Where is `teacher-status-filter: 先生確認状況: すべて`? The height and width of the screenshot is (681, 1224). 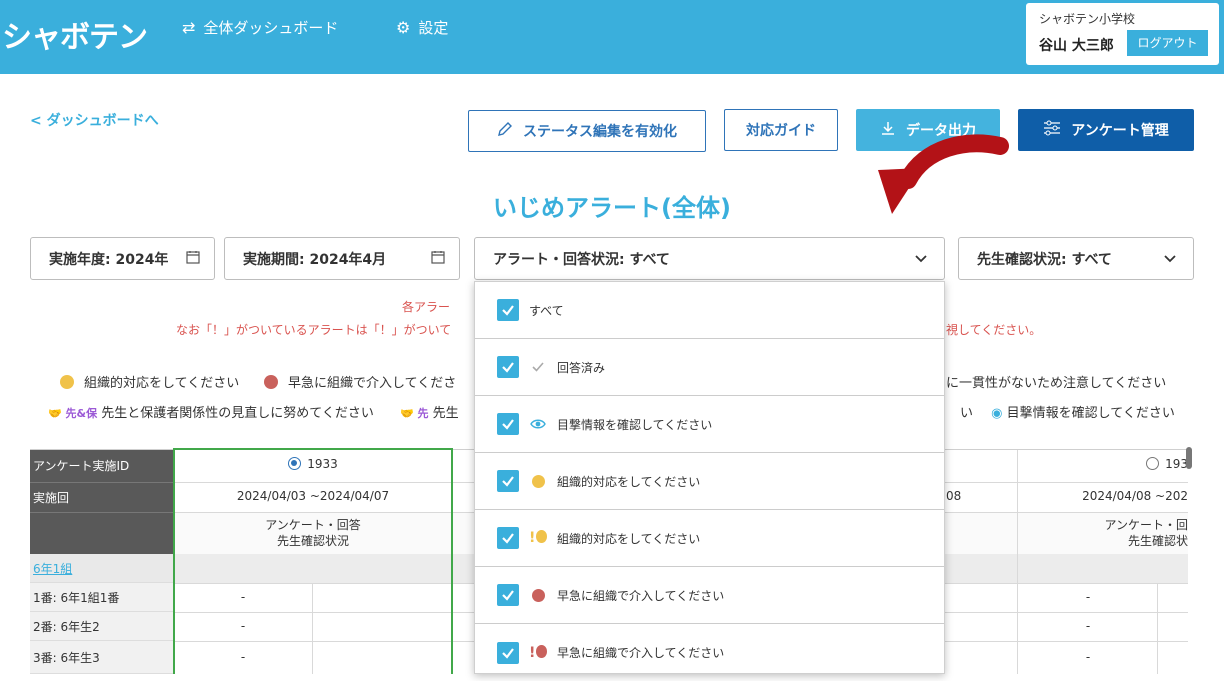 teacher-status-filter: 先生確認状況: すべて is located at coordinates (1076, 258).